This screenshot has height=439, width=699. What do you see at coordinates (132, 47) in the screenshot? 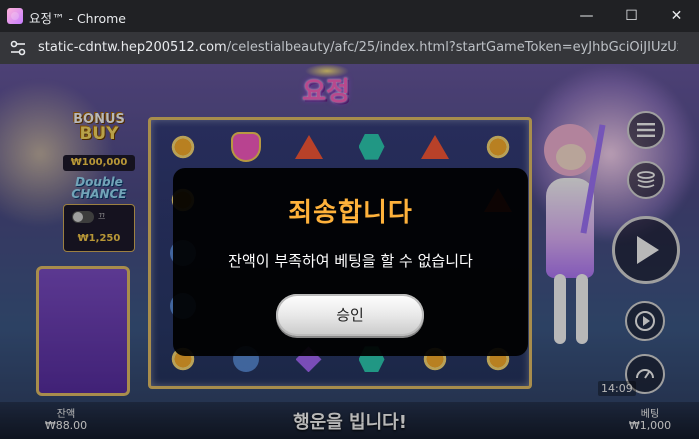
I see `url-host: static-cdntw.hep200512.com` at bounding box center [132, 47].